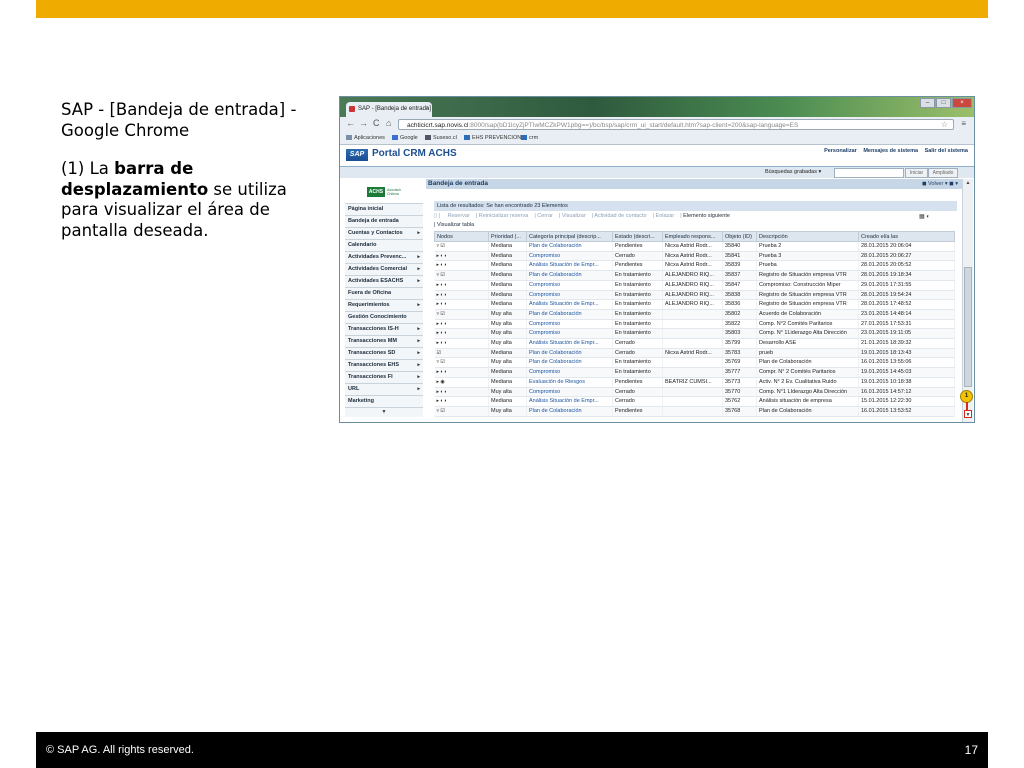 Image resolution: width=1024 pixels, height=768 pixels. I want to click on column-header: Creado el/a las, so click(906, 236).